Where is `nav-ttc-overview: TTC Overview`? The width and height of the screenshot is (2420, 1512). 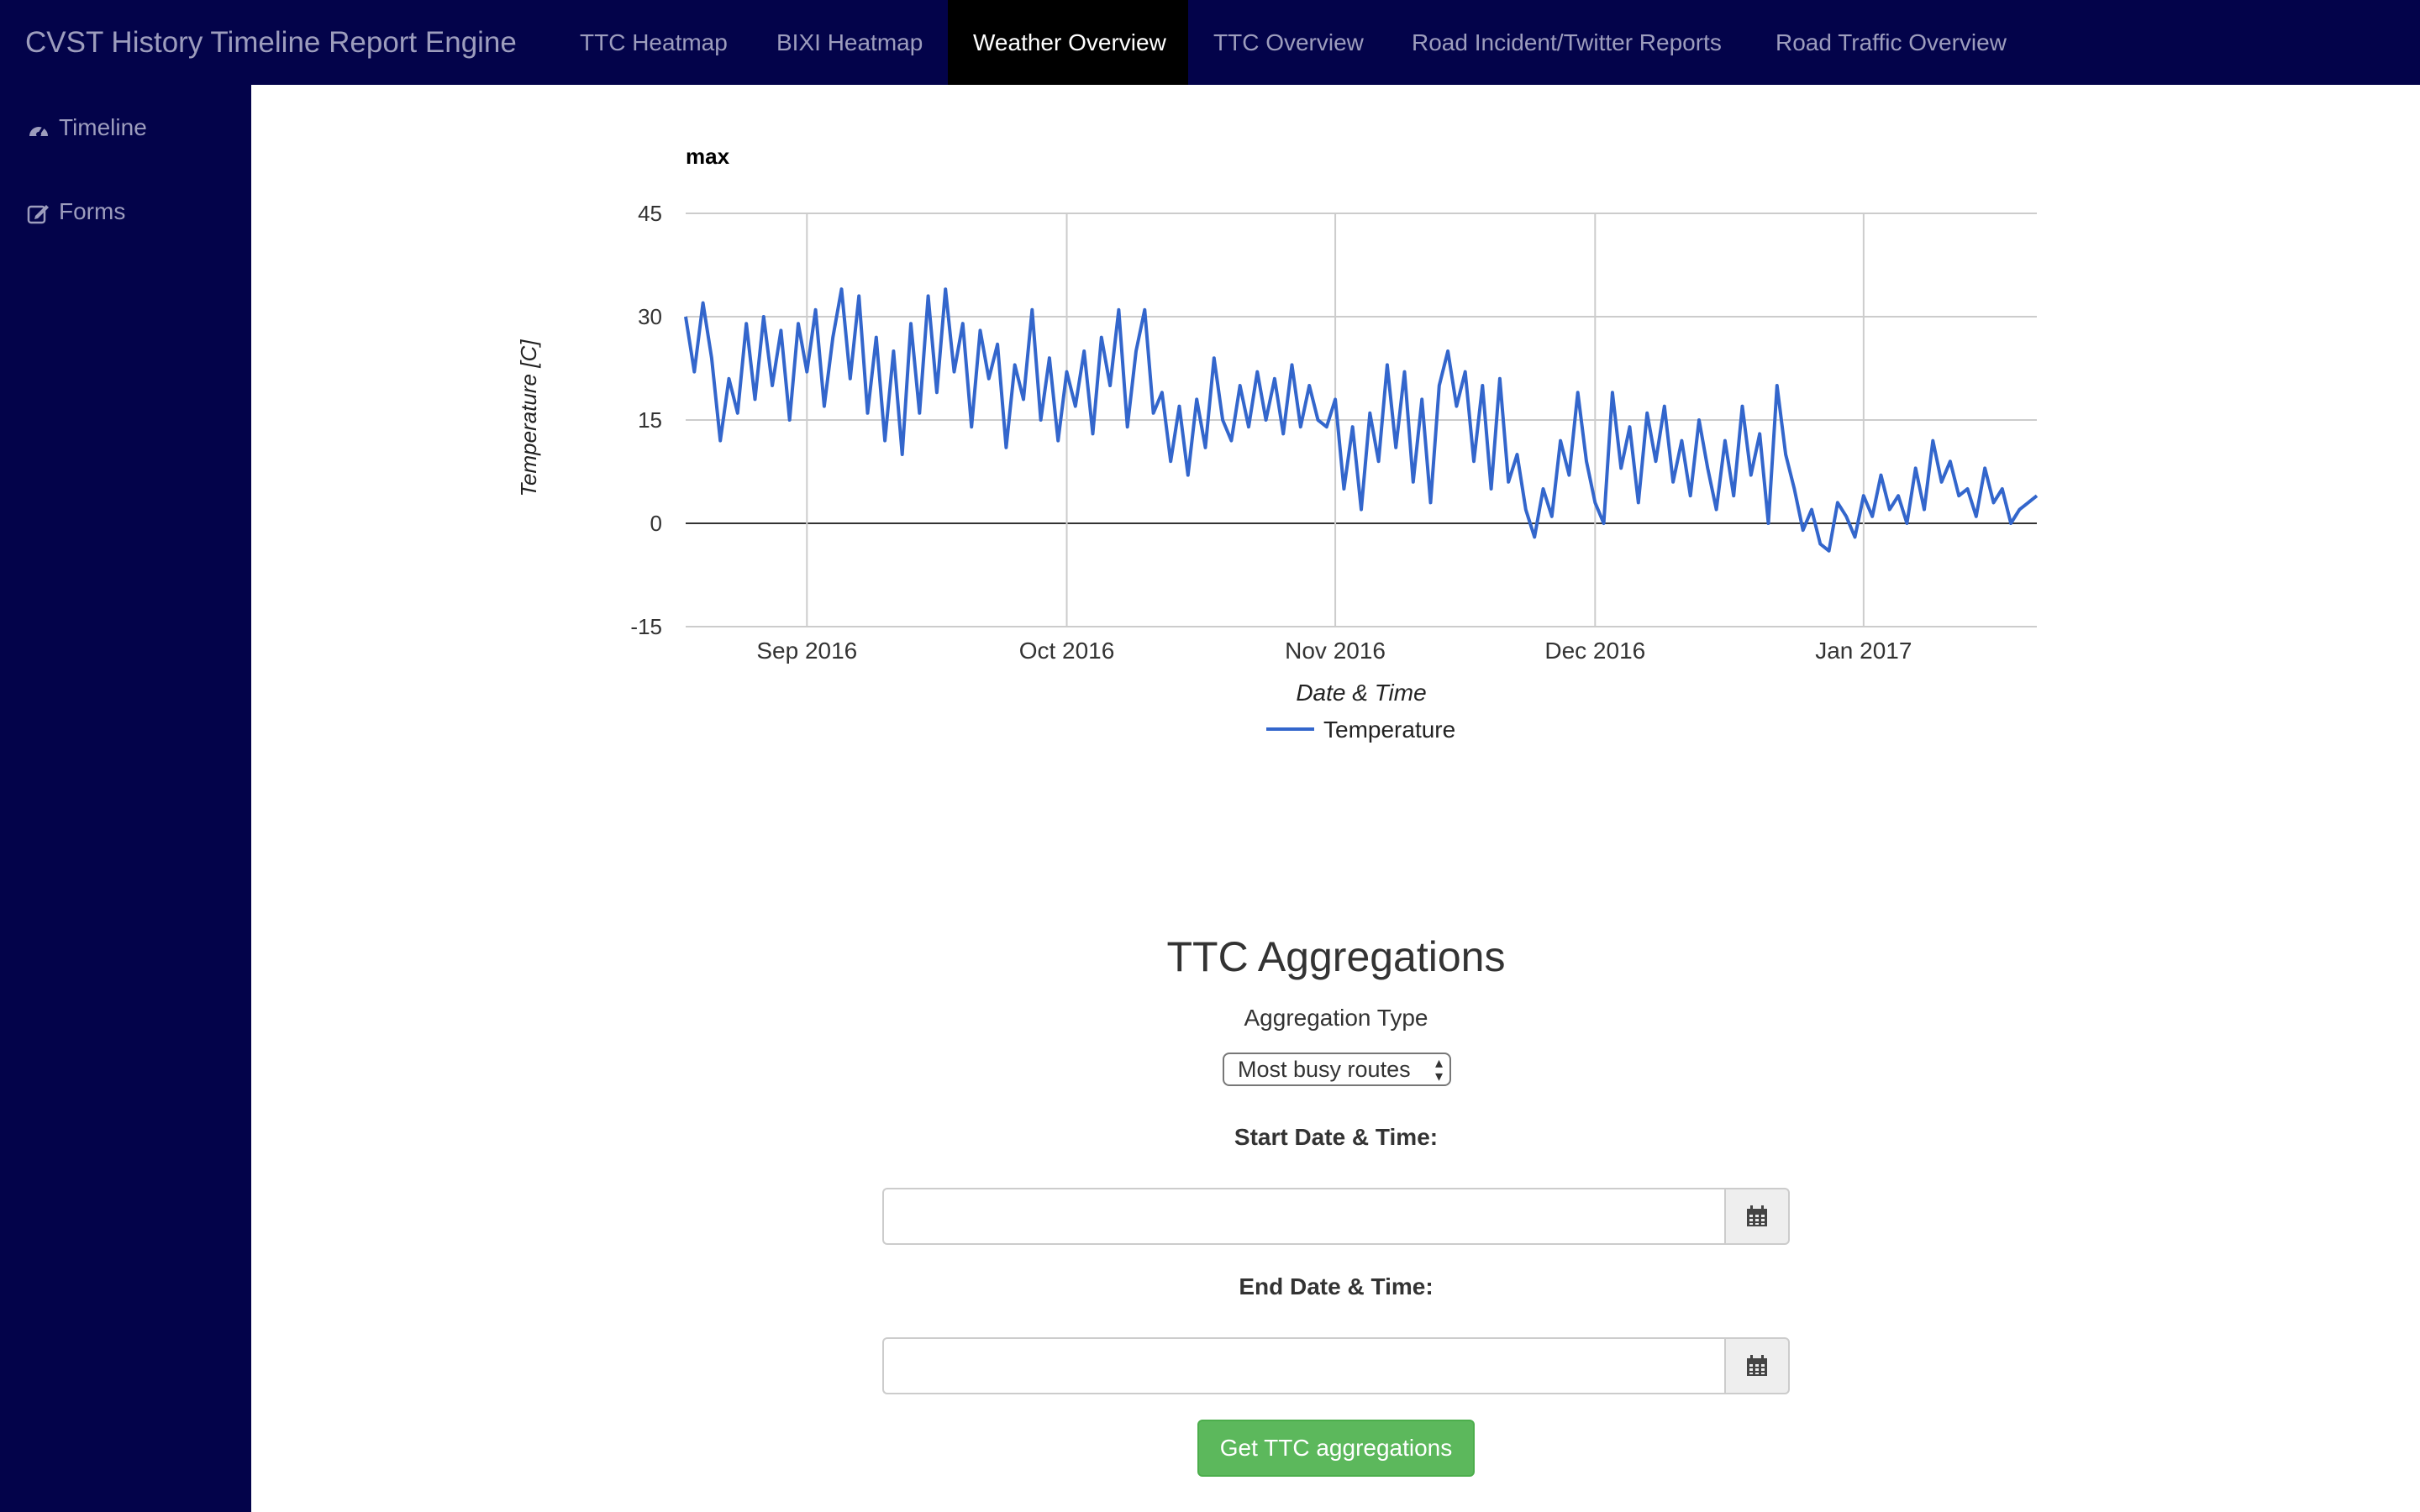 nav-ttc-overview: TTC Overview is located at coordinates (1288, 42).